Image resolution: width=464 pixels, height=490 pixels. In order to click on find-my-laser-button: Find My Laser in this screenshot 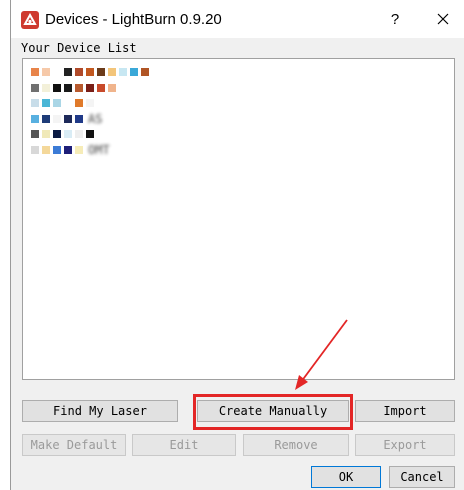, I will do `click(100, 411)`.